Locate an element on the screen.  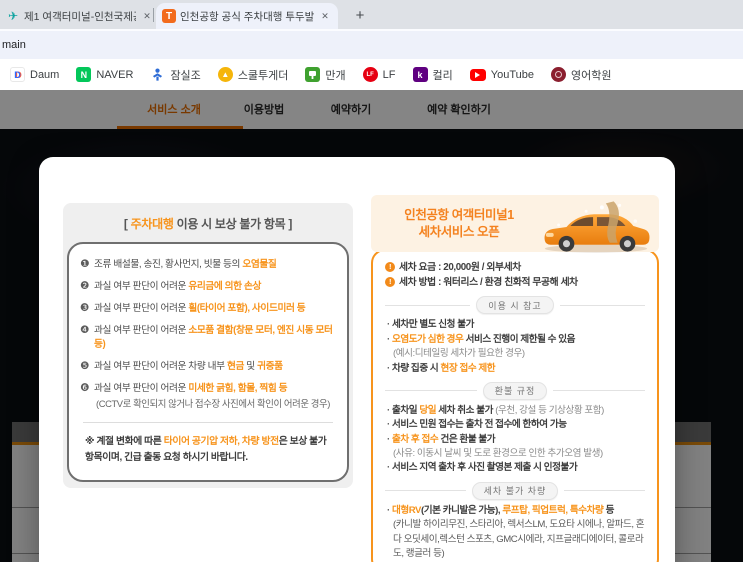
notice-line: 출차 후 접수 건은 환불 불가 is located at coordinates (515, 440).